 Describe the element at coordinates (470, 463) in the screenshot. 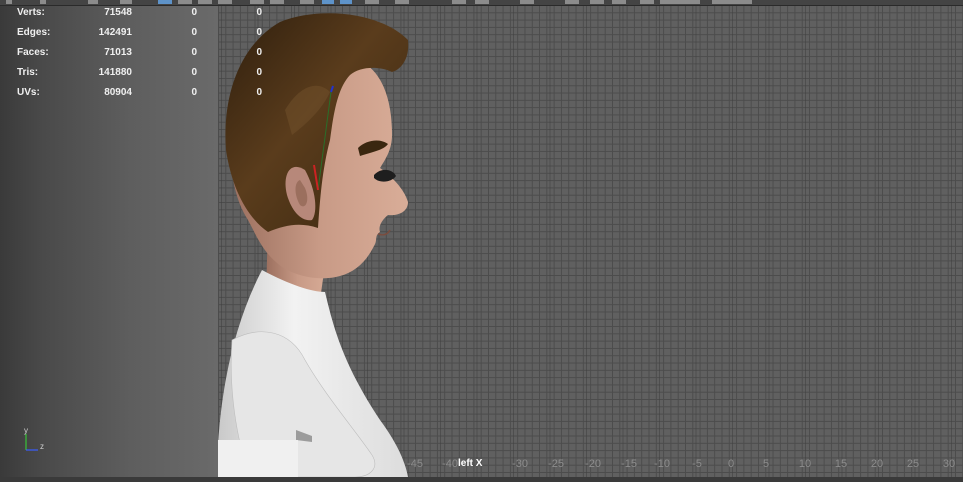

I see `camera-view-label: left X` at that location.